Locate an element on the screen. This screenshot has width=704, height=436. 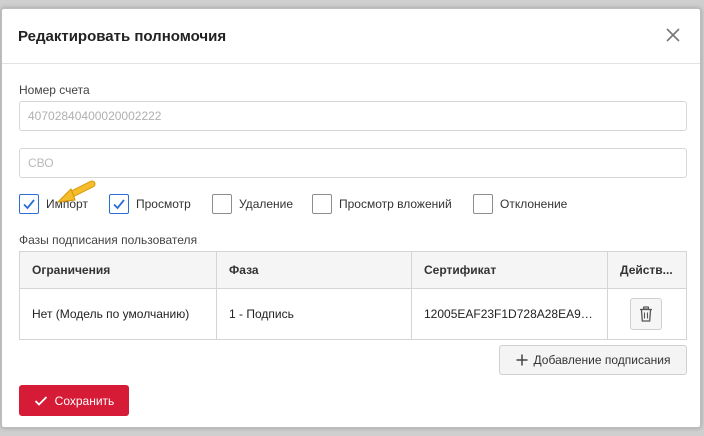
dialog-title: Редактировать полномочия is located at coordinates (122, 36).